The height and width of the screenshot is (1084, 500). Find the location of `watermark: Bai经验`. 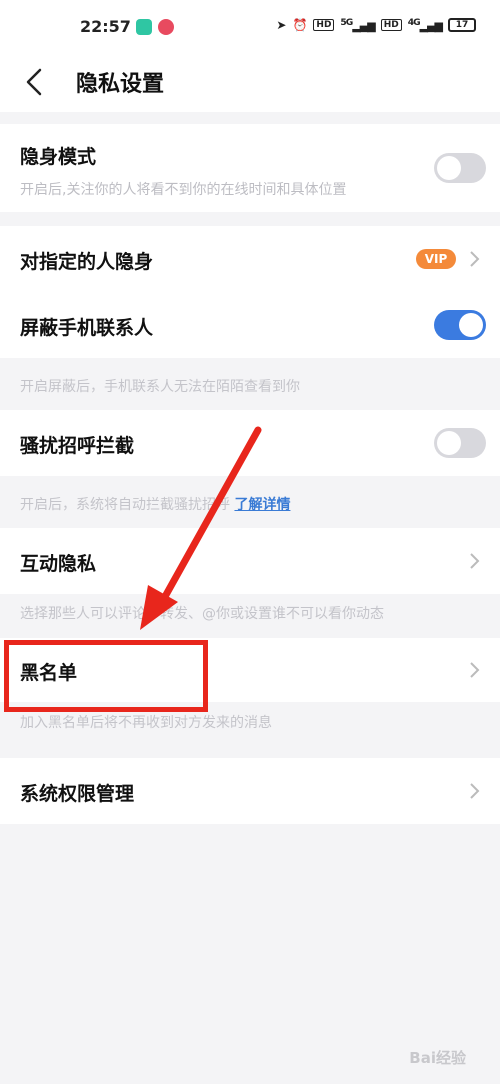

watermark: Bai经验 is located at coordinates (437, 1058).